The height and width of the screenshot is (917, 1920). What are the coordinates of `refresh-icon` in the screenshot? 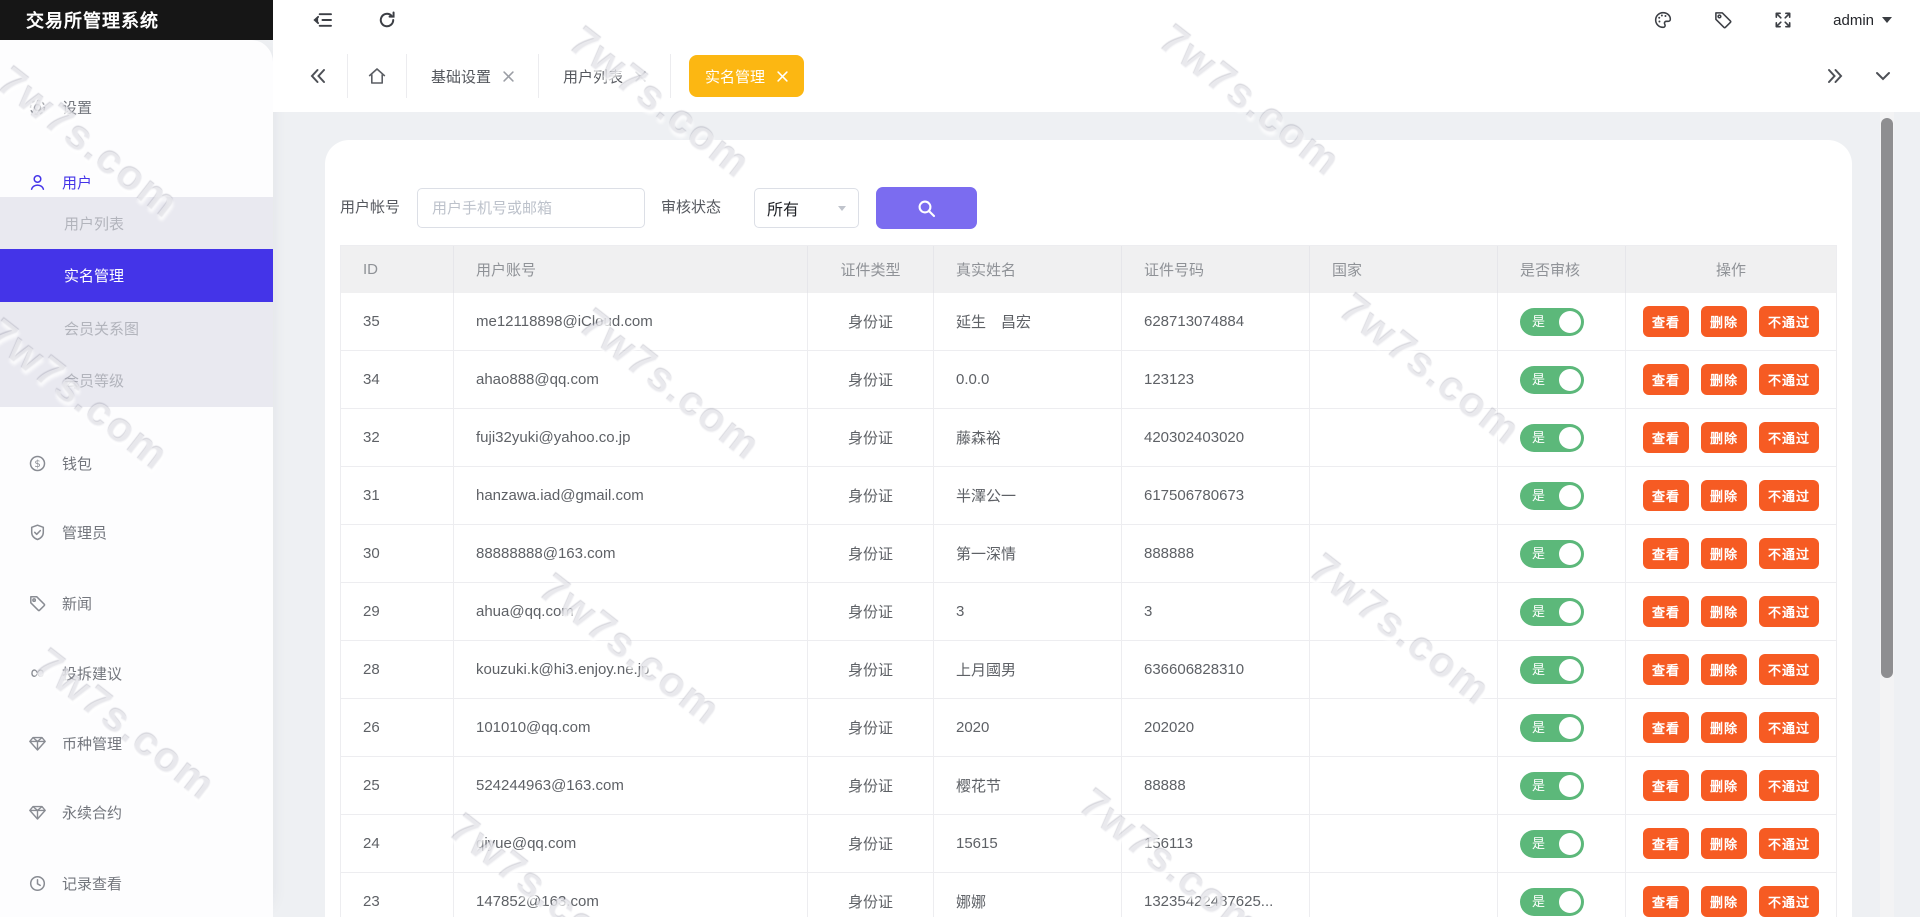 It's located at (387, 20).